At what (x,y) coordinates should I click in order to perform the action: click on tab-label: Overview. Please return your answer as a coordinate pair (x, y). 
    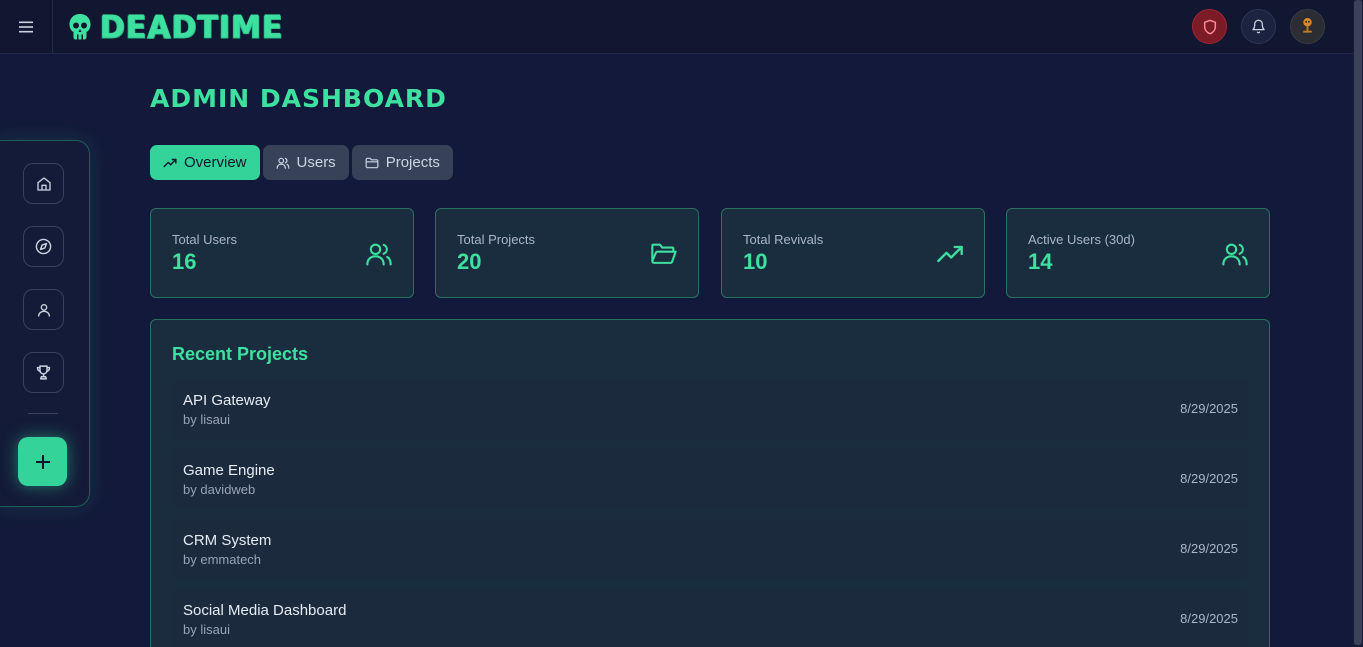
    Looking at the image, I should click on (215, 162).